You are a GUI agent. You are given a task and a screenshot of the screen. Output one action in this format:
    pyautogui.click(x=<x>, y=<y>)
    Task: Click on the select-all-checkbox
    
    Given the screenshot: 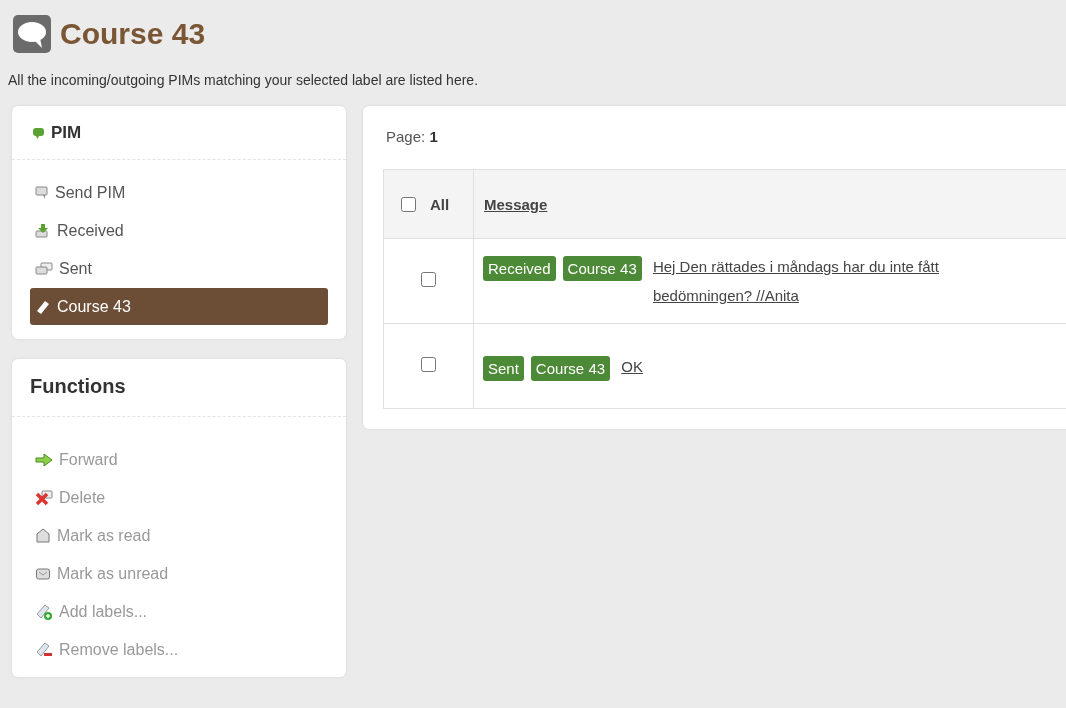 What is the action you would take?
    pyautogui.click(x=408, y=204)
    